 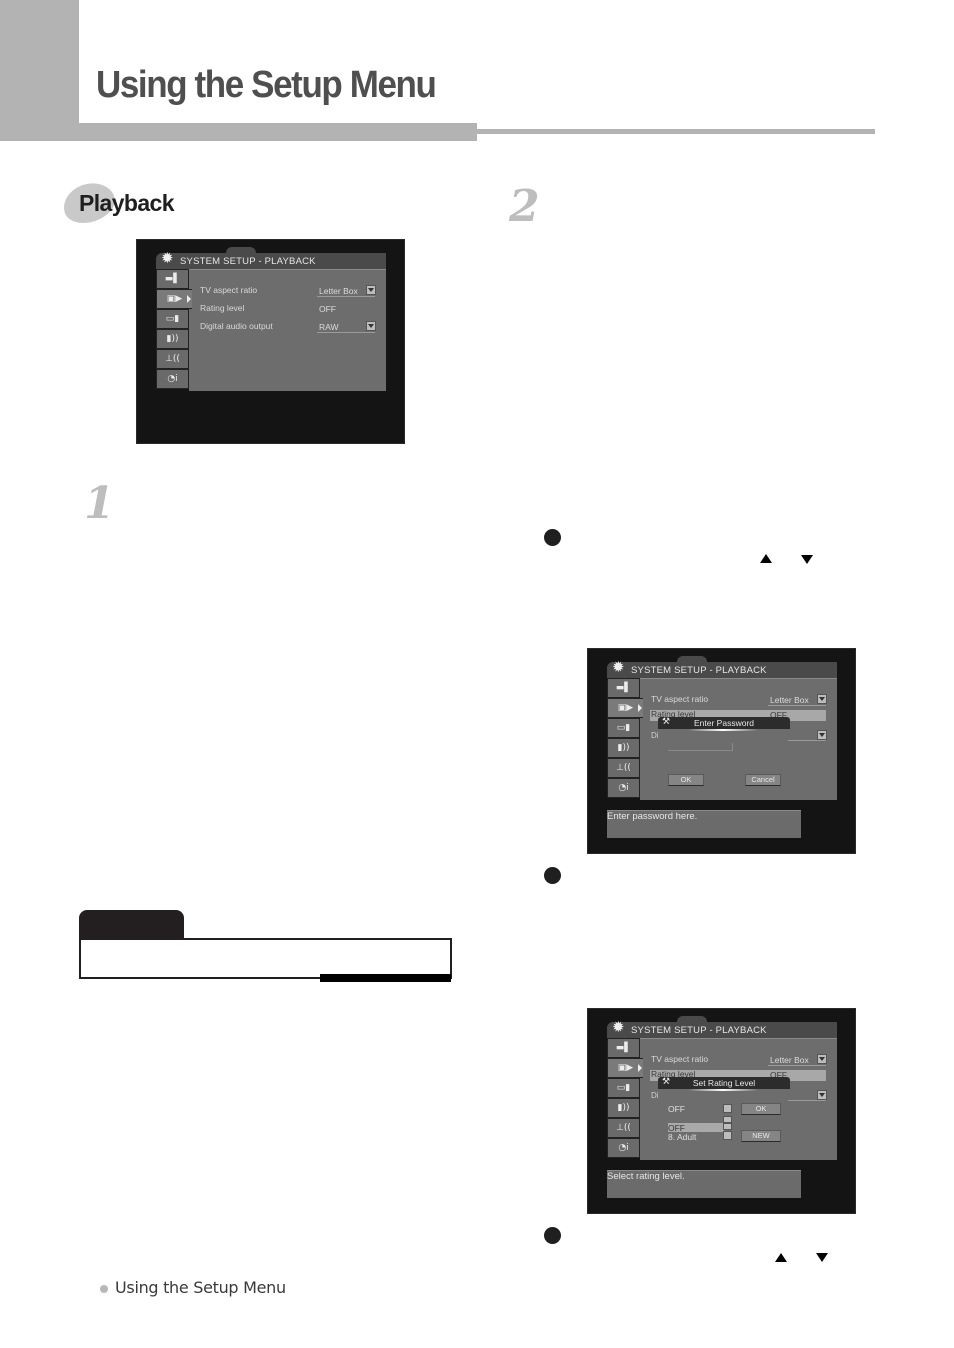 What do you see at coordinates (236, 326) in the screenshot?
I see `row-label-digital-audio: Digital audio output` at bounding box center [236, 326].